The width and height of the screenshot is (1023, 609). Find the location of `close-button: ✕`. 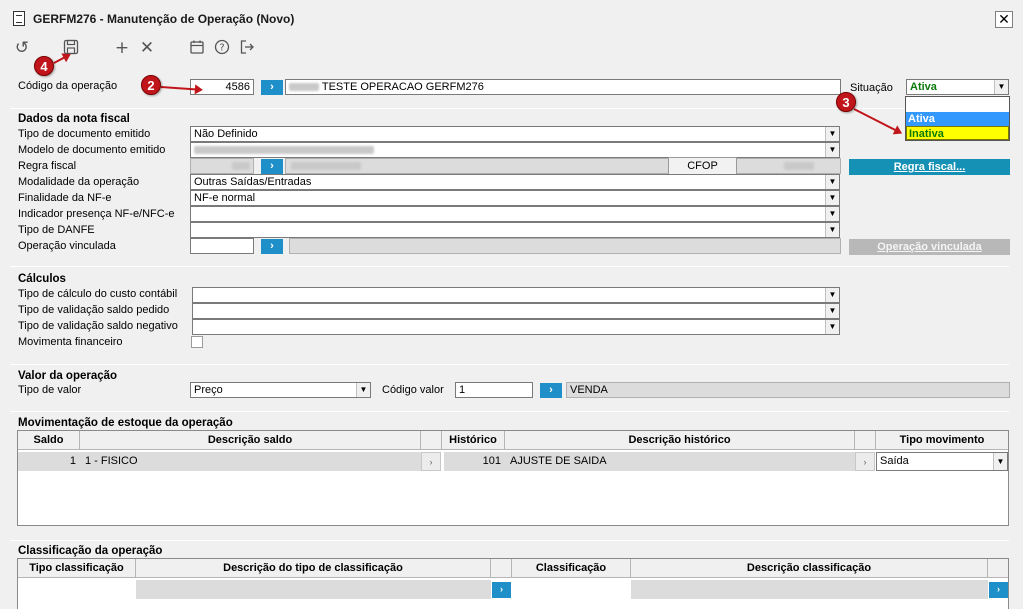

close-button: ✕ is located at coordinates (1004, 19).